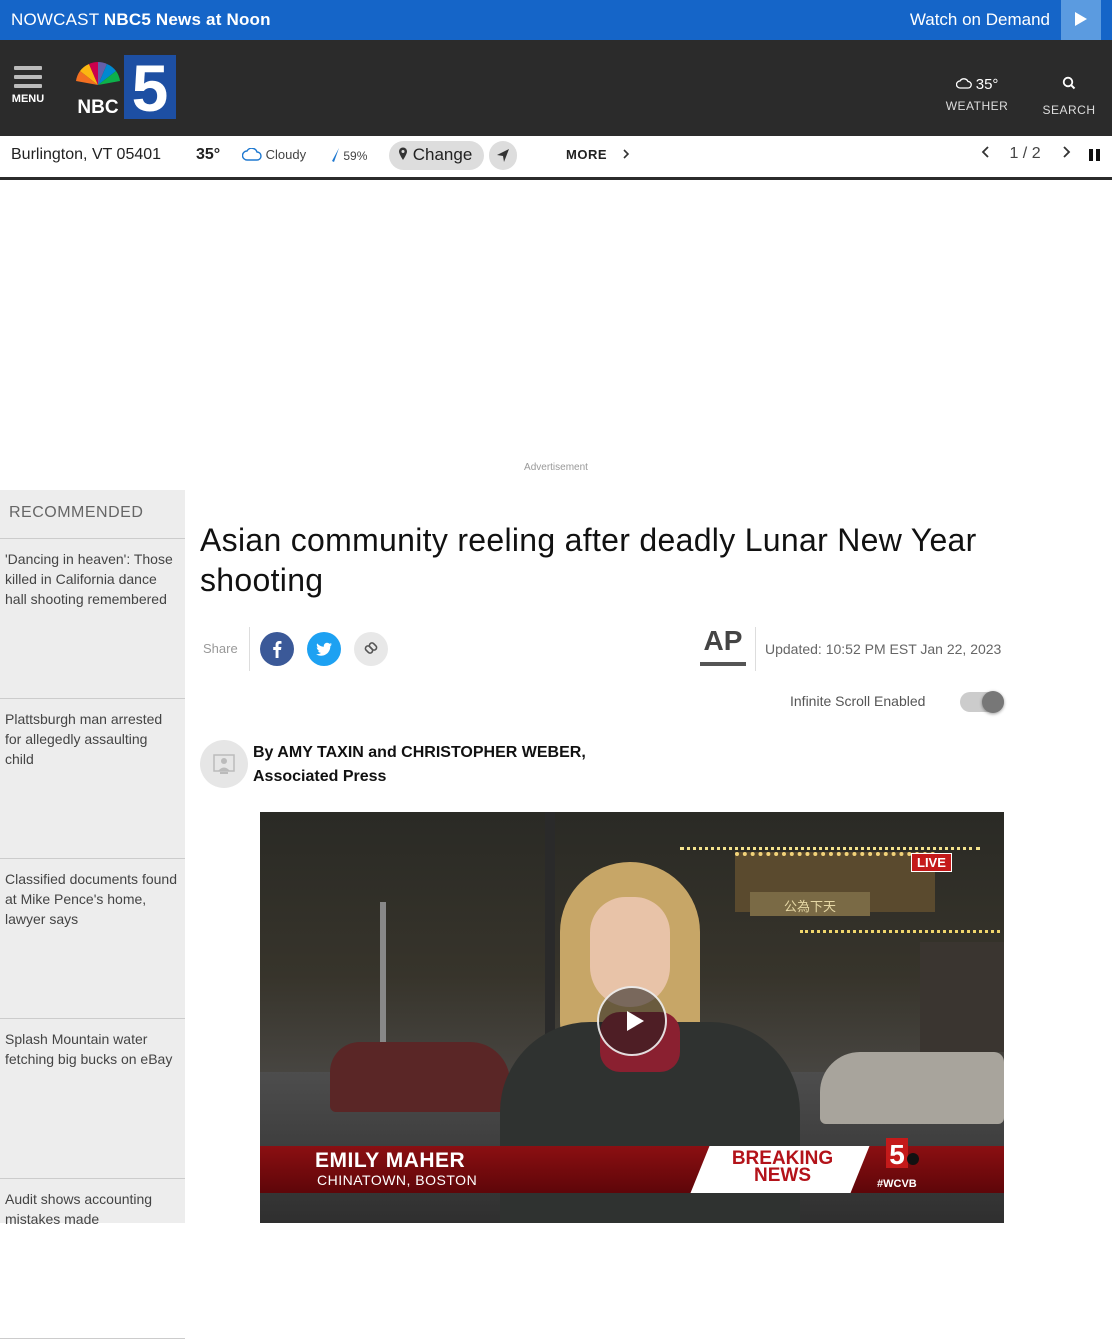  Describe the element at coordinates (556, 88) in the screenshot. I see `site-header: MENU 5 NBC 35° WEATHER SEARCH` at that location.